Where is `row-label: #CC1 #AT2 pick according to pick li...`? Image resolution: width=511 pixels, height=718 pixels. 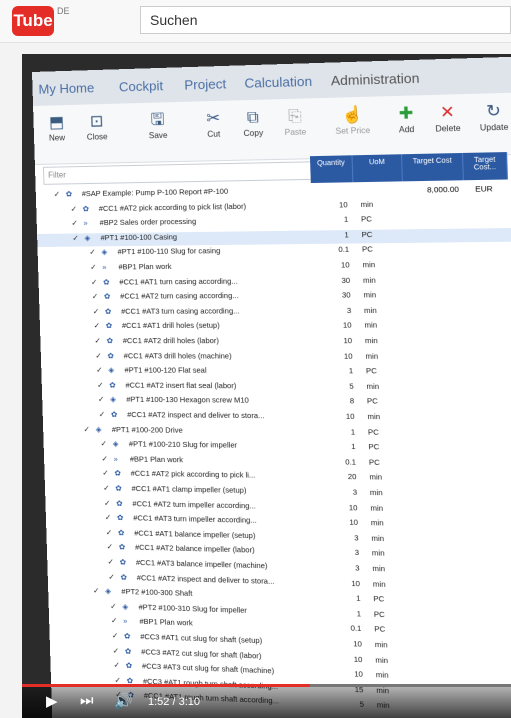 row-label: #CC1 #AT2 pick according to pick li... is located at coordinates (193, 475).